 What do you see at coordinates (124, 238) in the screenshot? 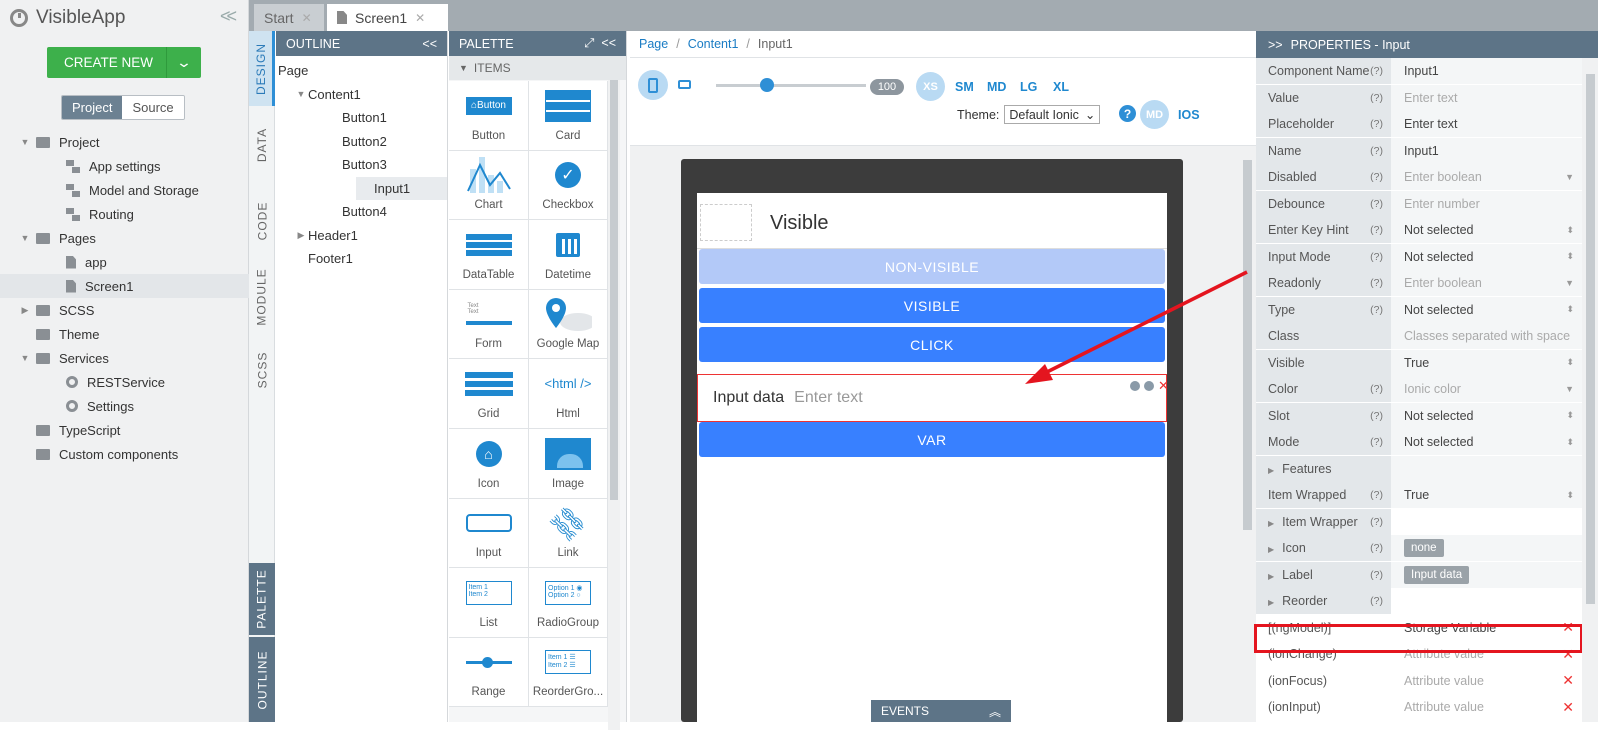
I see `tree-item: ▼ Pages` at bounding box center [124, 238].